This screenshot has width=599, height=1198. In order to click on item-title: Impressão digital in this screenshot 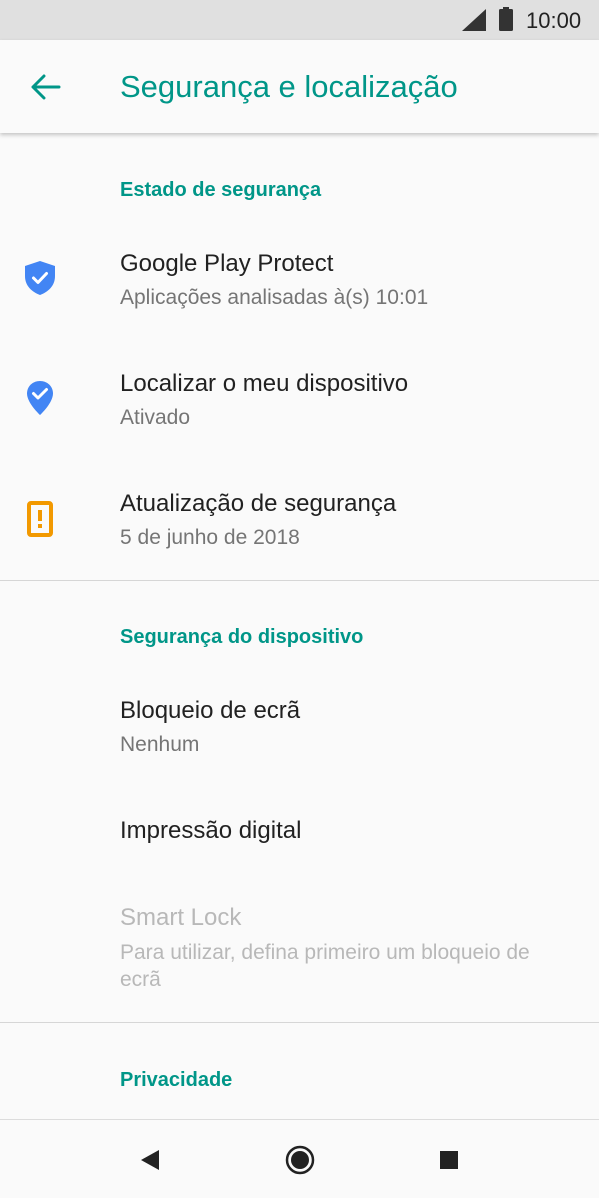, I will do `click(211, 830)`.